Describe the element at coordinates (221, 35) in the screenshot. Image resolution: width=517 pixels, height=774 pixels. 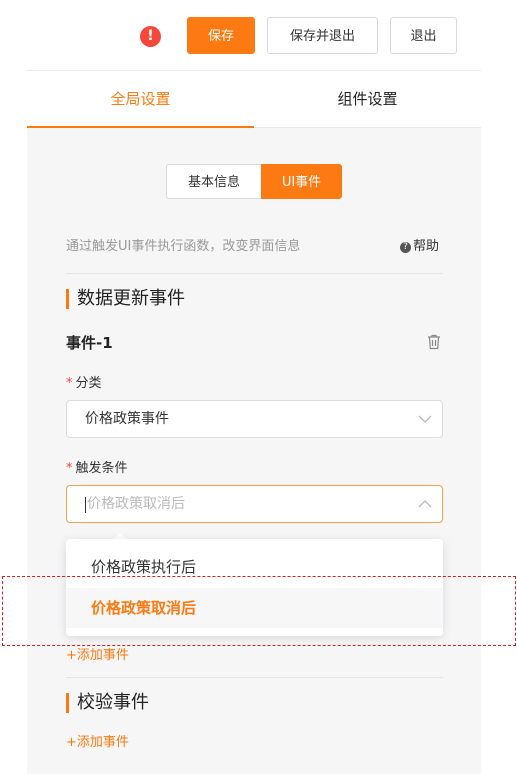
I see `save-button: 保存` at that location.